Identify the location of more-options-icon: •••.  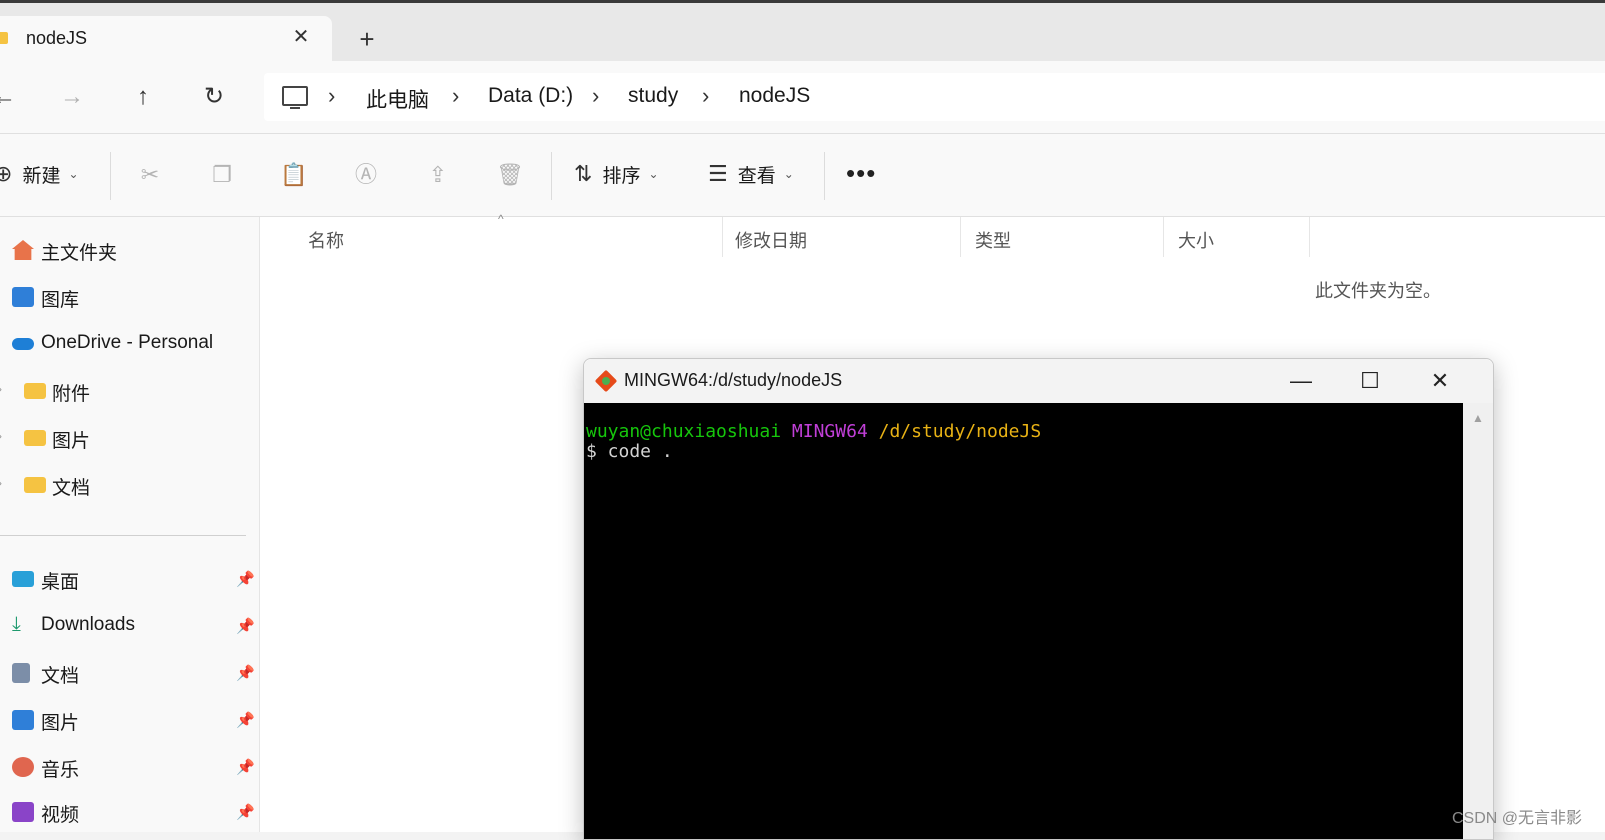
(861, 173).